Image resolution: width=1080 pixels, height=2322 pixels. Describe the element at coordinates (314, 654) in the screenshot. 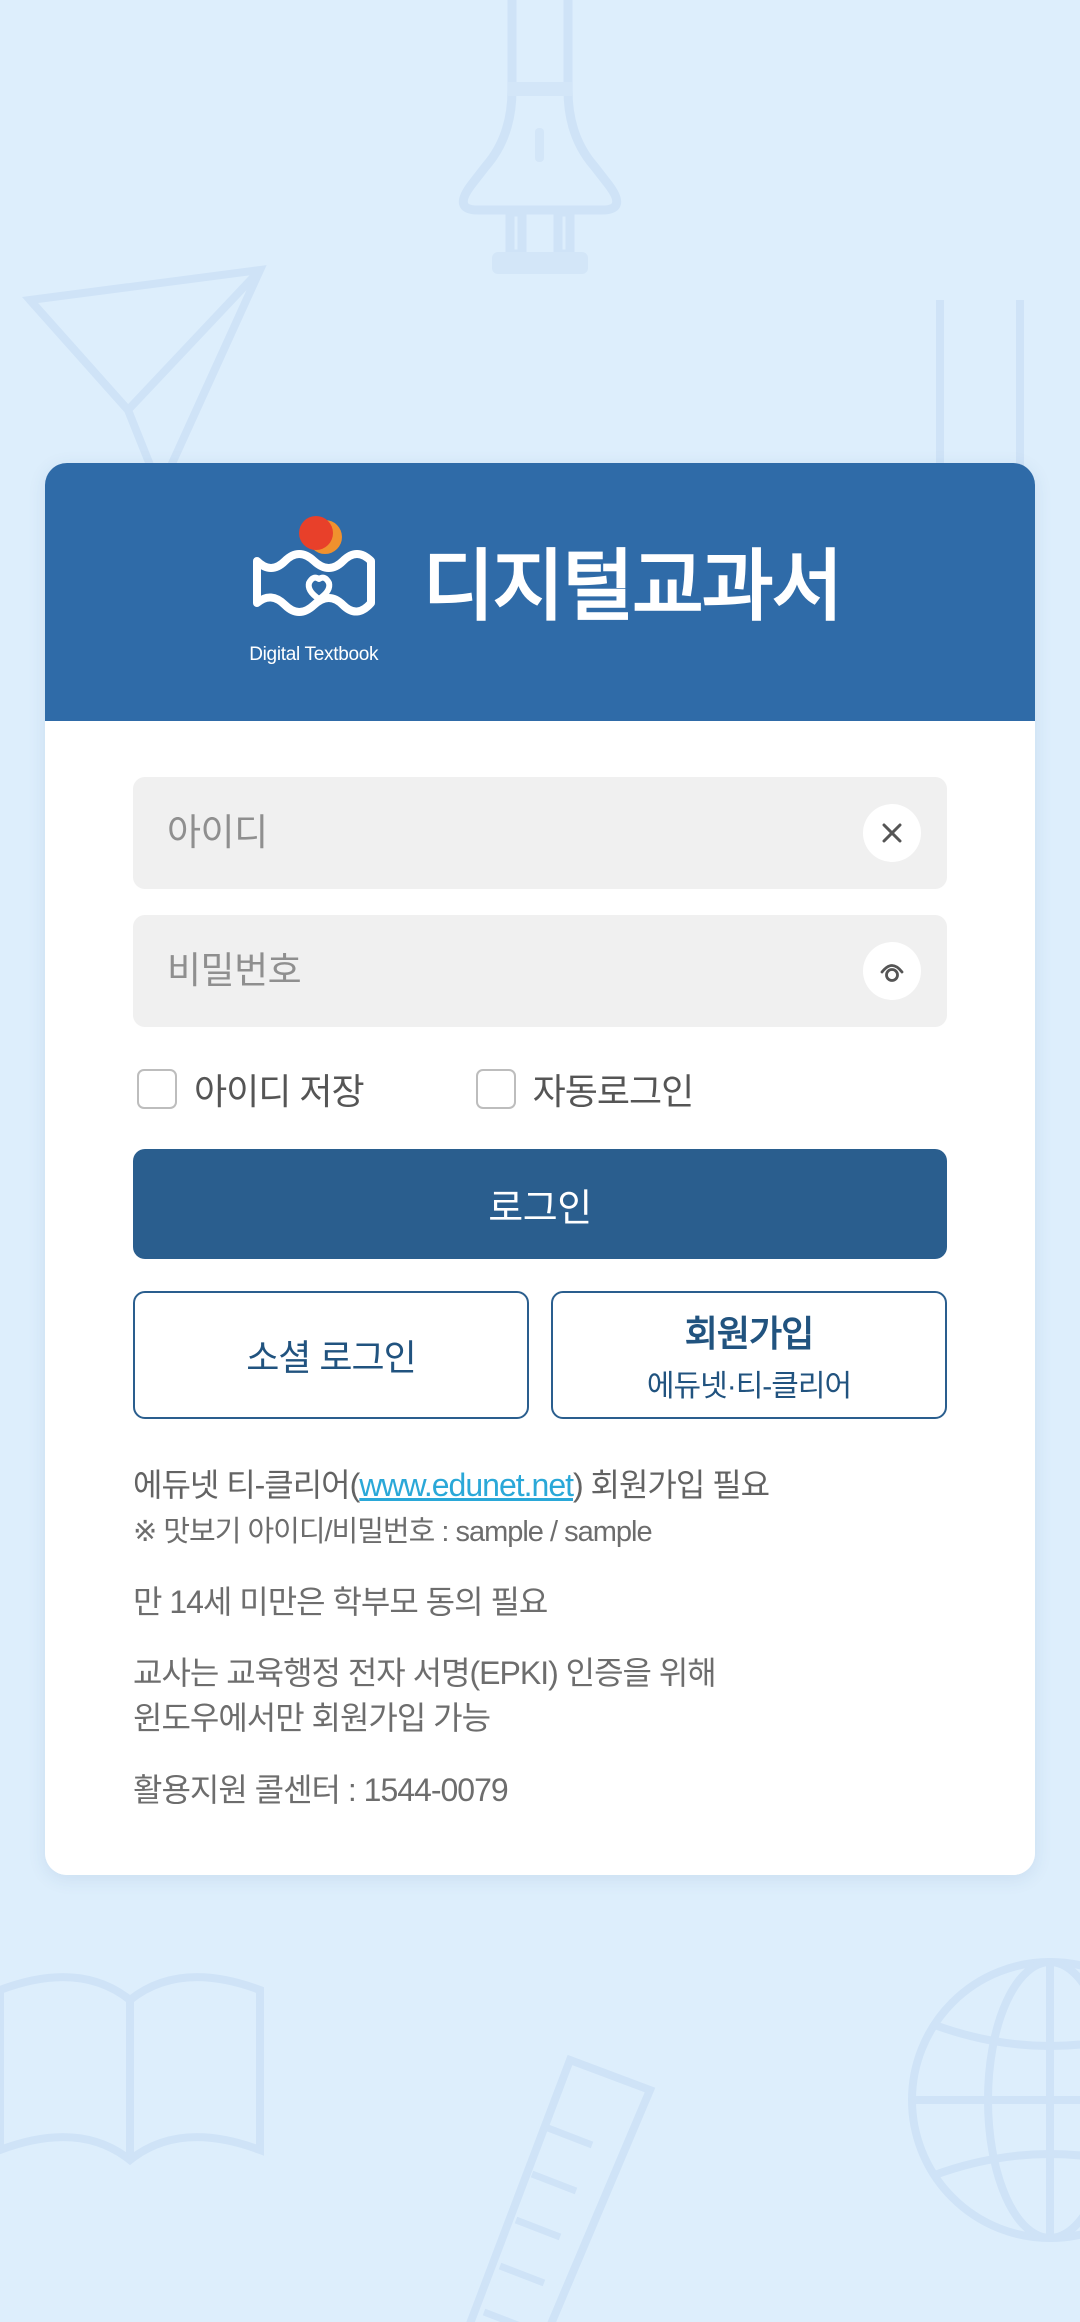

I see `brand-logo-caption: Digital Textbook` at that location.